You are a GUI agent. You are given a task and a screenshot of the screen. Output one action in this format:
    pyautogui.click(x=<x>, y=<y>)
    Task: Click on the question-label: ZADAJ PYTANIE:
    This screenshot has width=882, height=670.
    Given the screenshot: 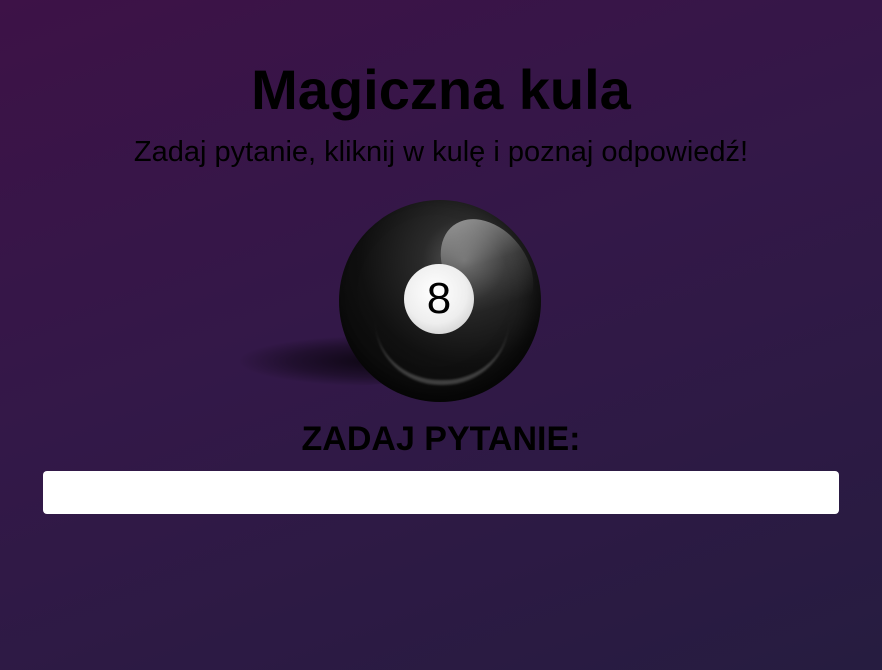 What is the action you would take?
    pyautogui.click(x=441, y=439)
    